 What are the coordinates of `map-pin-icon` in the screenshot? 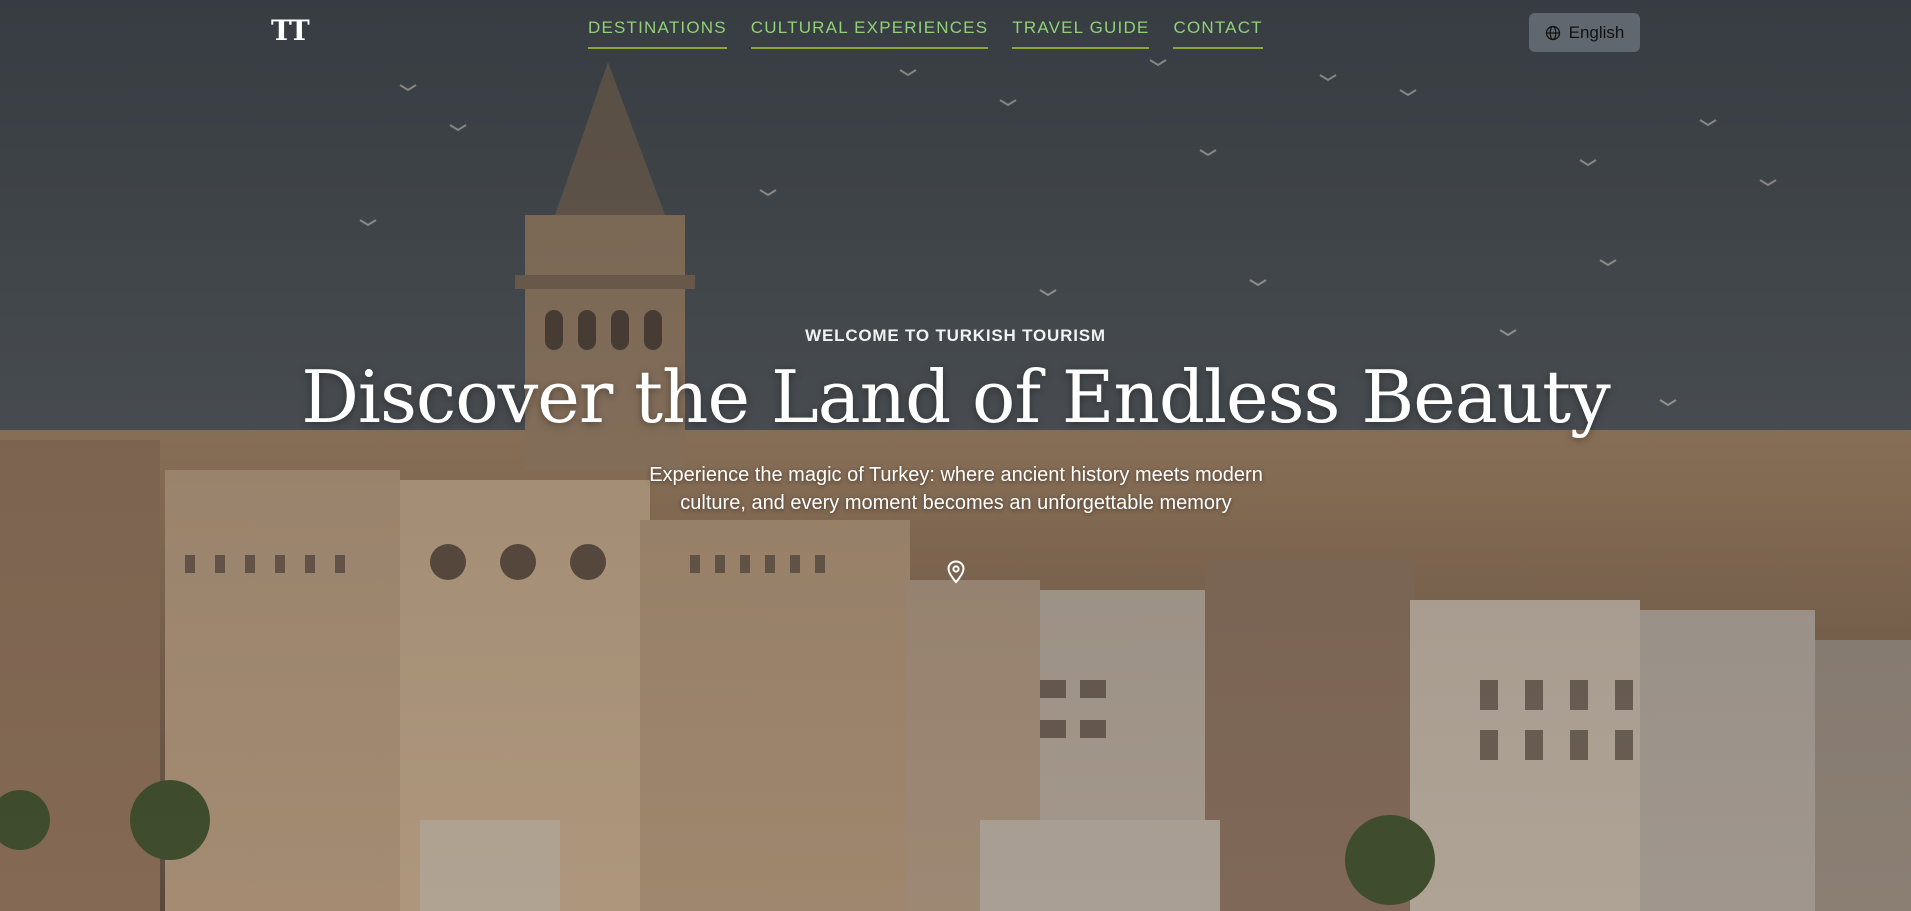 It's located at (956, 572).